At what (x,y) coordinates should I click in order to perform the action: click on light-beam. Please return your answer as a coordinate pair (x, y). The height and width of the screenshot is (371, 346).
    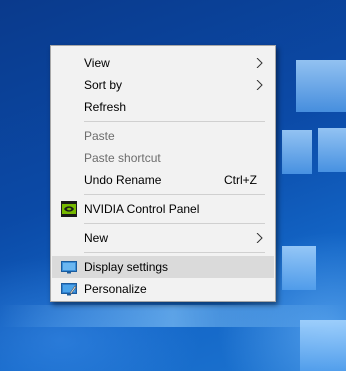
    Looking at the image, I should click on (173, 316).